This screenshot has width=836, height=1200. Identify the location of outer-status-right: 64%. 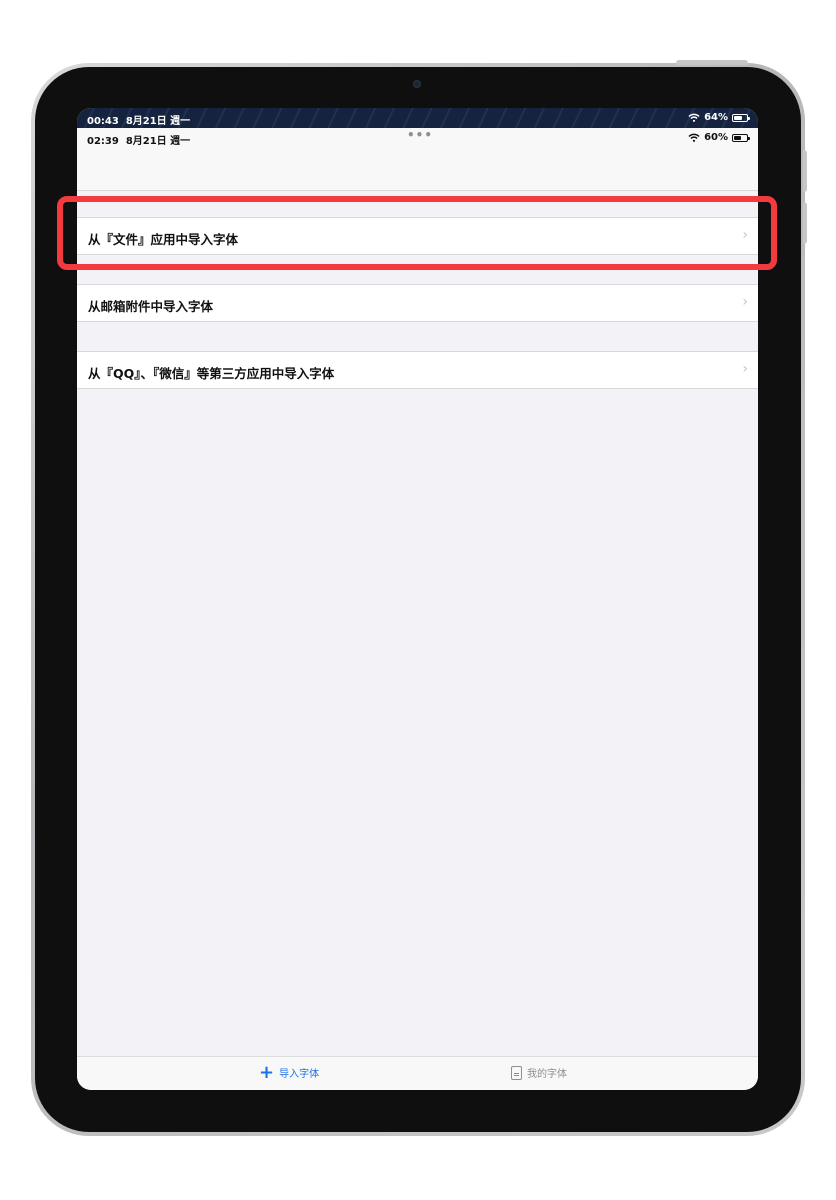
(719, 117).